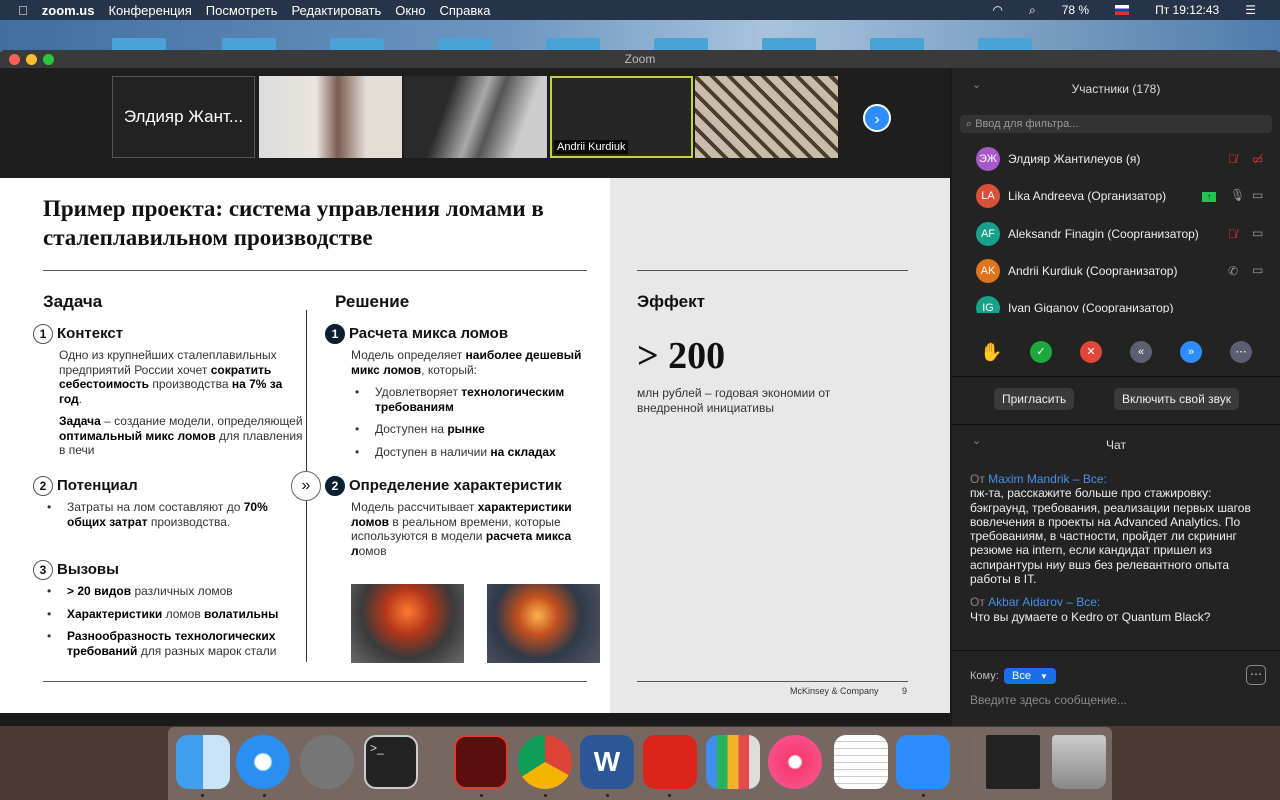 This screenshot has width=1280, height=800. Describe the element at coordinates (607, 762) in the screenshot. I see `word-icon: W` at that location.